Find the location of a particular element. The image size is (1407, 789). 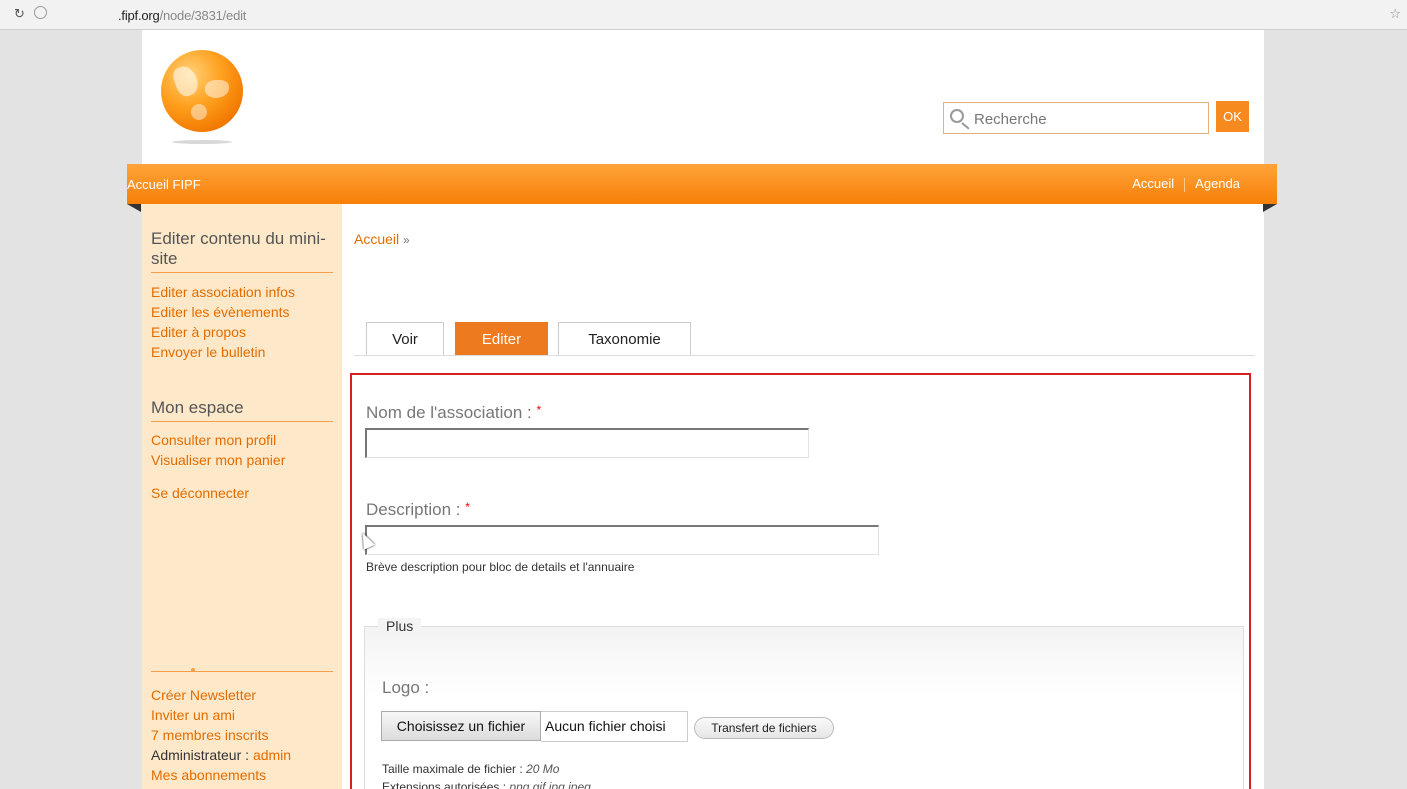

ribbon-fold-right is located at coordinates (1270, 208).